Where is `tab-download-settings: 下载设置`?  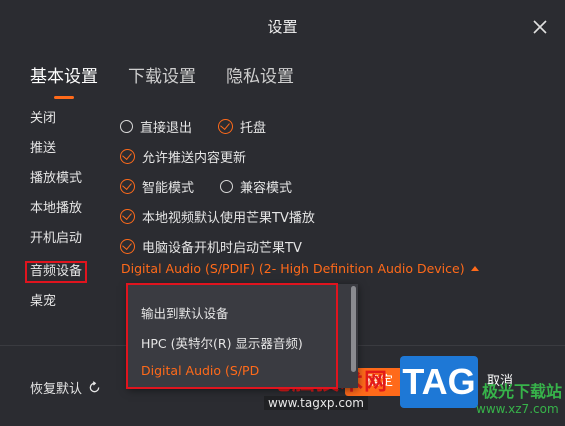
tab-download-settings: 下载设置 is located at coordinates (162, 74).